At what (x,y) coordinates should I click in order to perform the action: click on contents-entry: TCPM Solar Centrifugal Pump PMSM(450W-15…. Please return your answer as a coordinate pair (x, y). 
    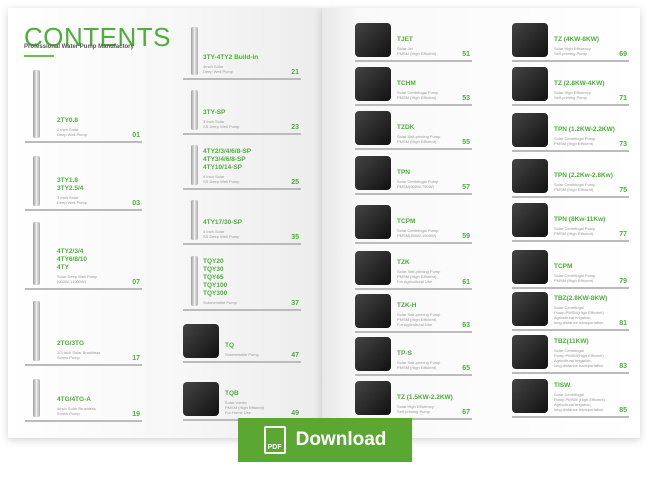
    Looking at the image, I should click on (413, 221).